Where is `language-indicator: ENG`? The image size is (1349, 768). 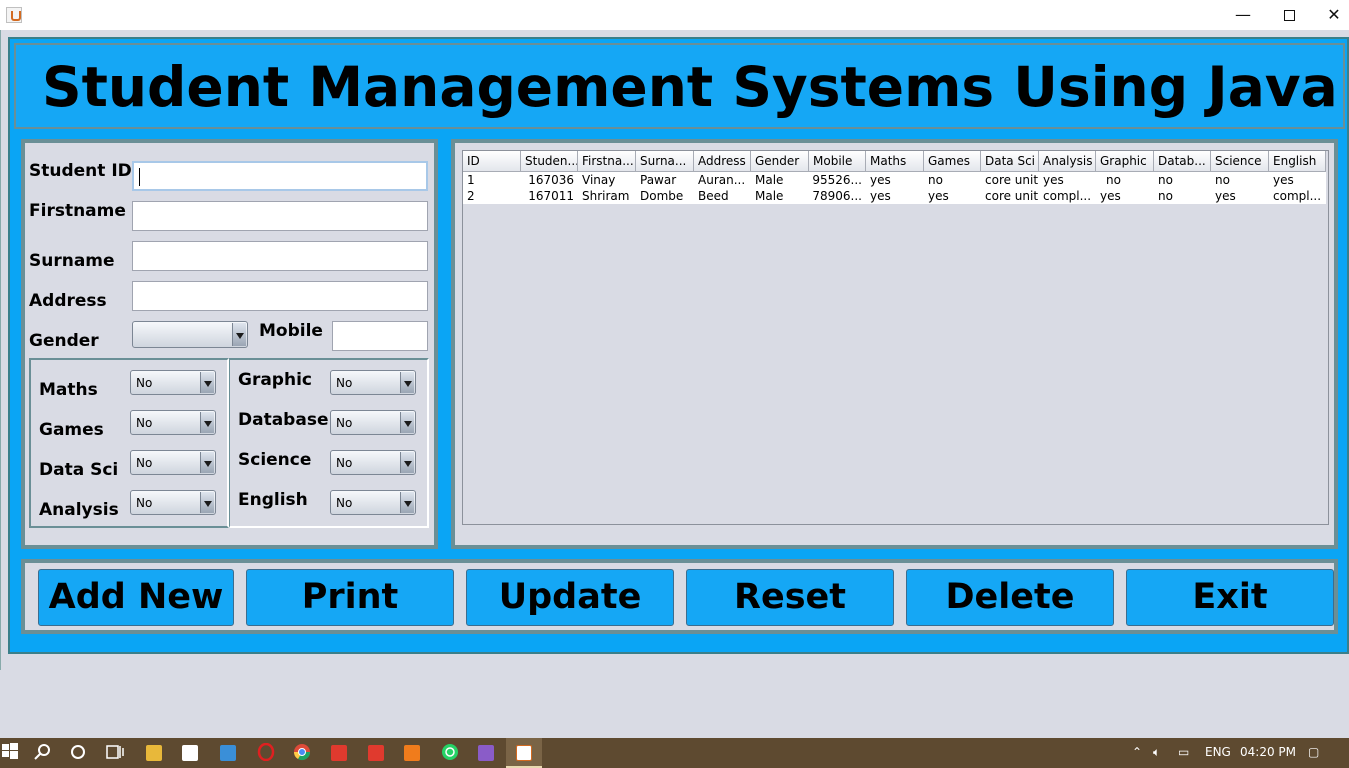
language-indicator: ENG is located at coordinates (1218, 752).